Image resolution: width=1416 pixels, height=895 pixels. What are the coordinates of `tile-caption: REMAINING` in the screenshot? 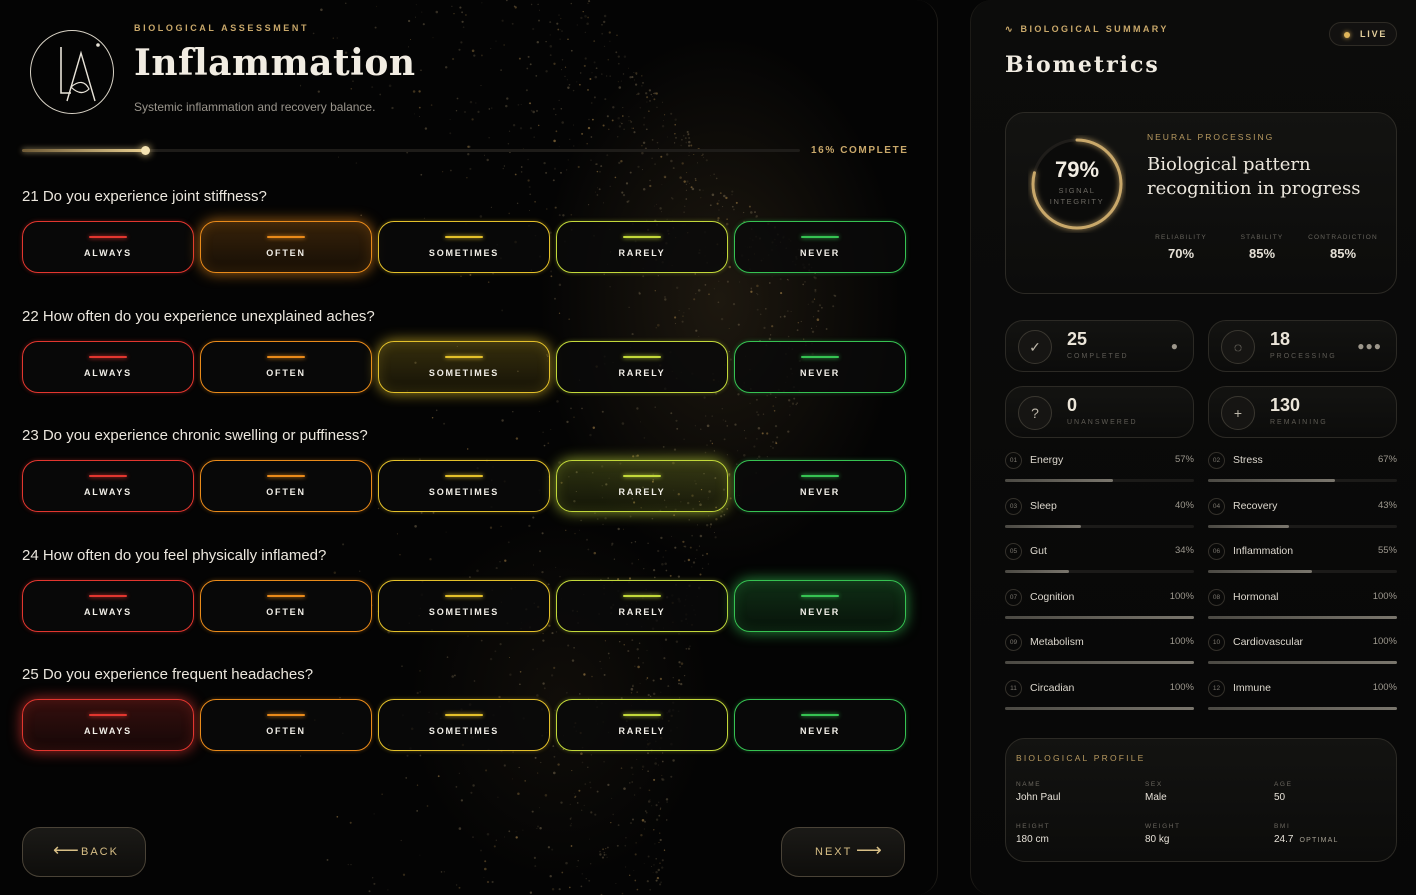 It's located at (1299, 422).